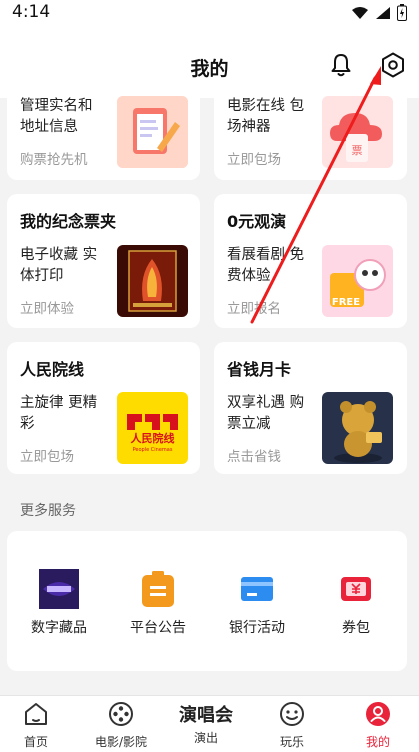  I want to click on card-real-name-address: 管理实名和地址信息 购票抢先机, so click(103, 133).